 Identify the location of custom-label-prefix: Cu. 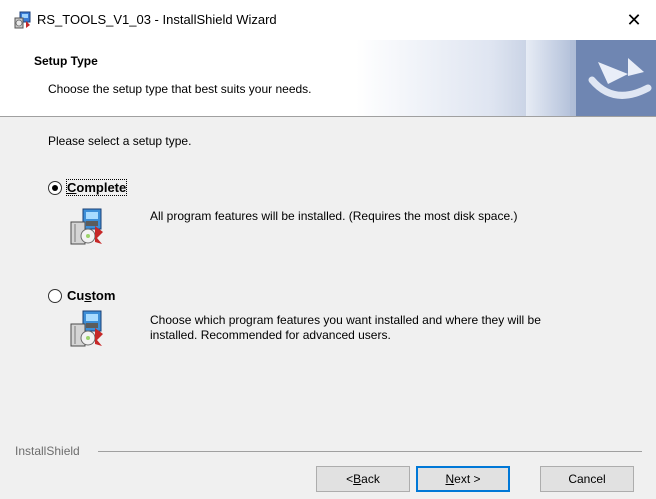
(76, 295).